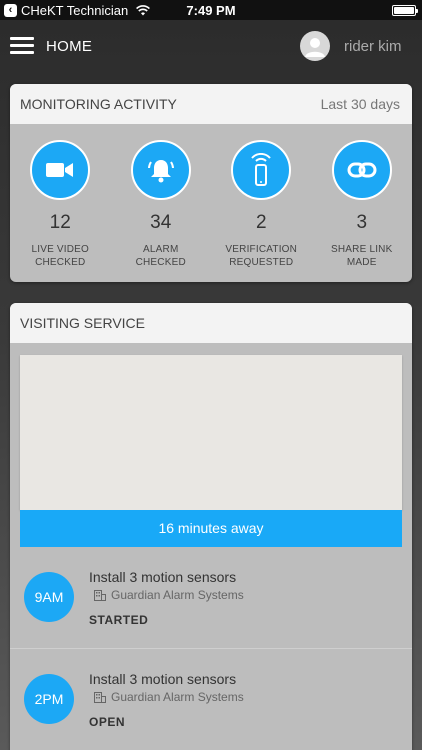 This screenshot has width=422, height=750. Describe the element at coordinates (261, 204) in the screenshot. I see `stat-verification: 2 VERIFICATION REQUESTED` at that location.